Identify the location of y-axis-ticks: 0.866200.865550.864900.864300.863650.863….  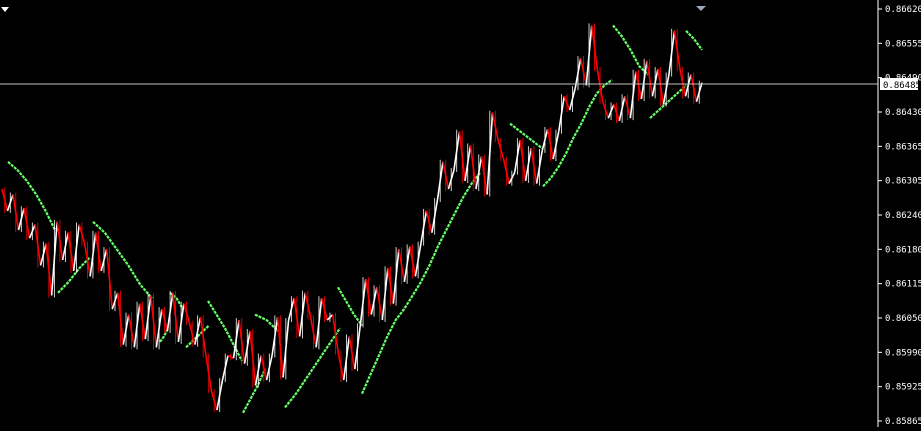
(899, 216).